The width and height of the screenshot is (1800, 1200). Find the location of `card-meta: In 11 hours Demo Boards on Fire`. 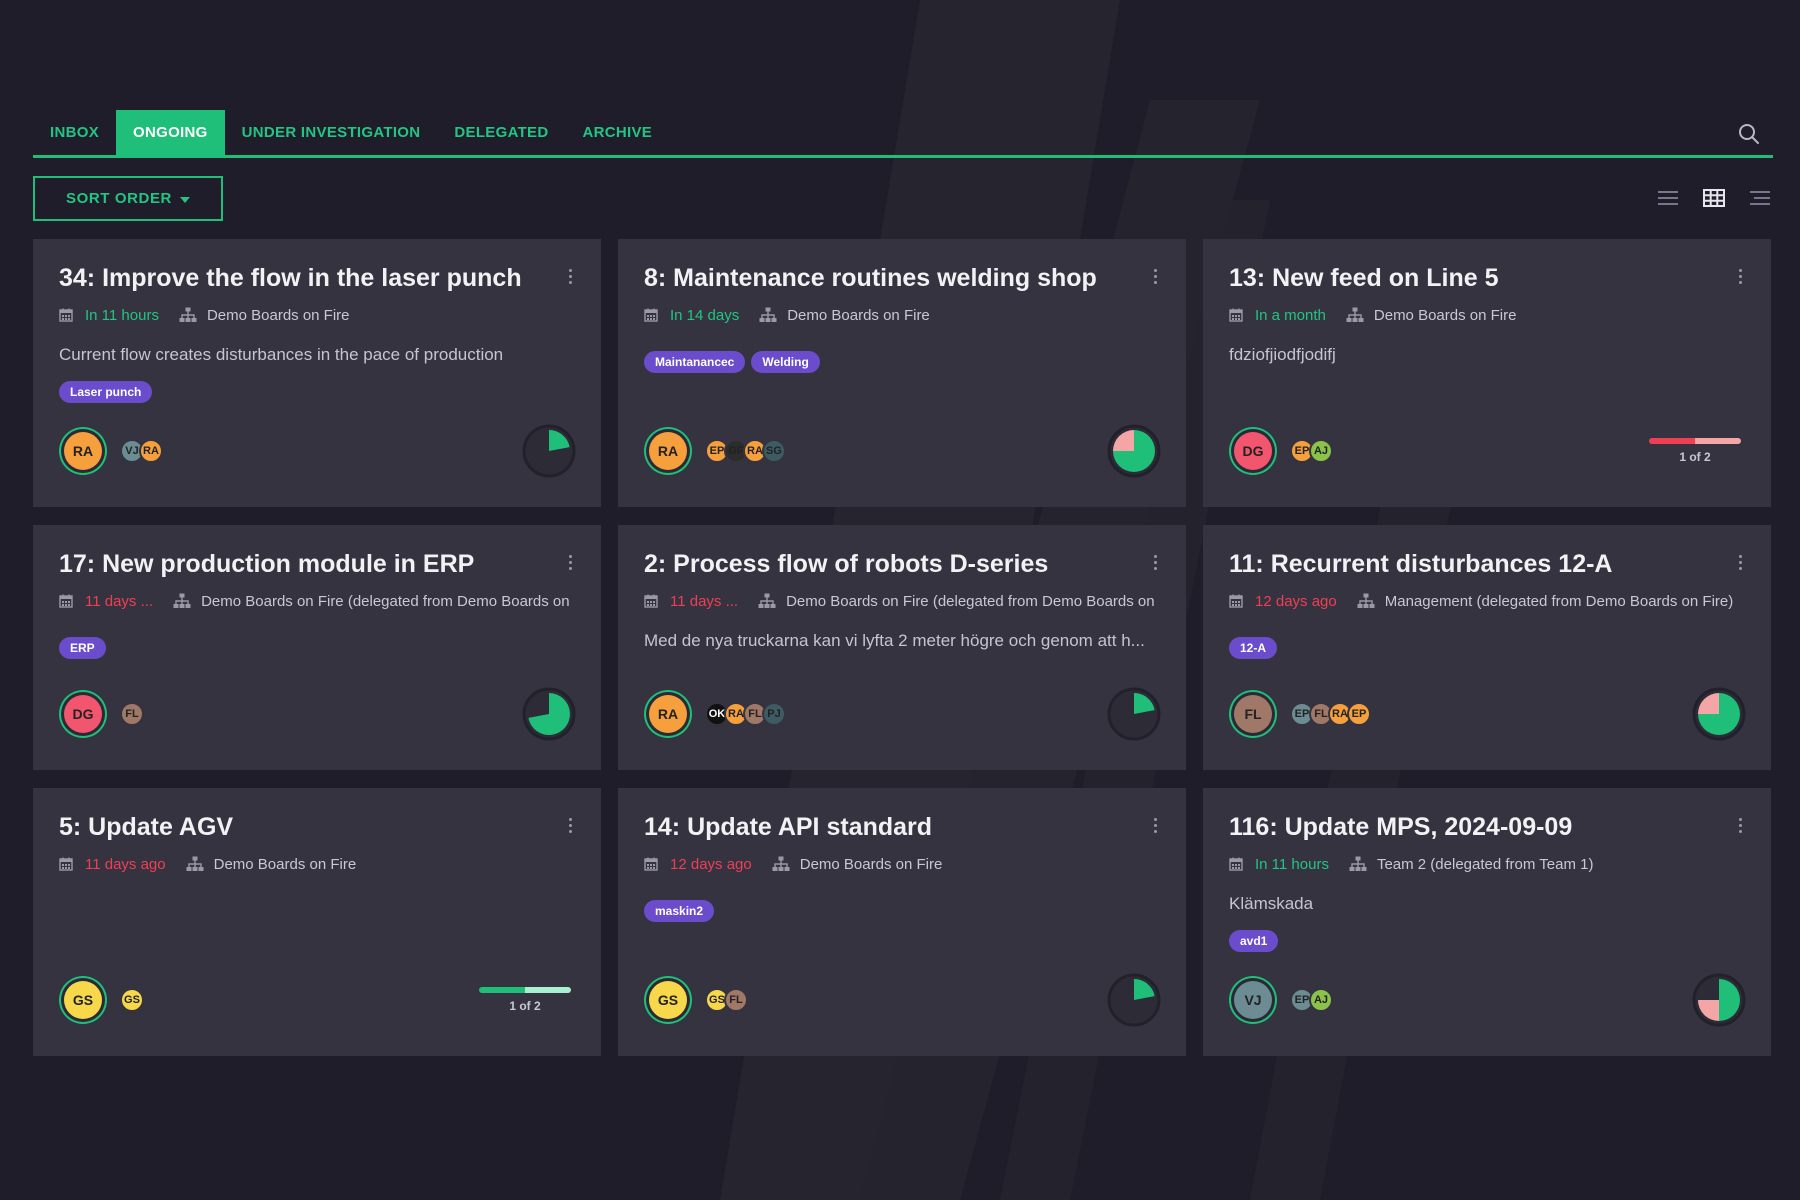

card-meta: In 11 hours Demo Boards on Fire is located at coordinates (319, 315).